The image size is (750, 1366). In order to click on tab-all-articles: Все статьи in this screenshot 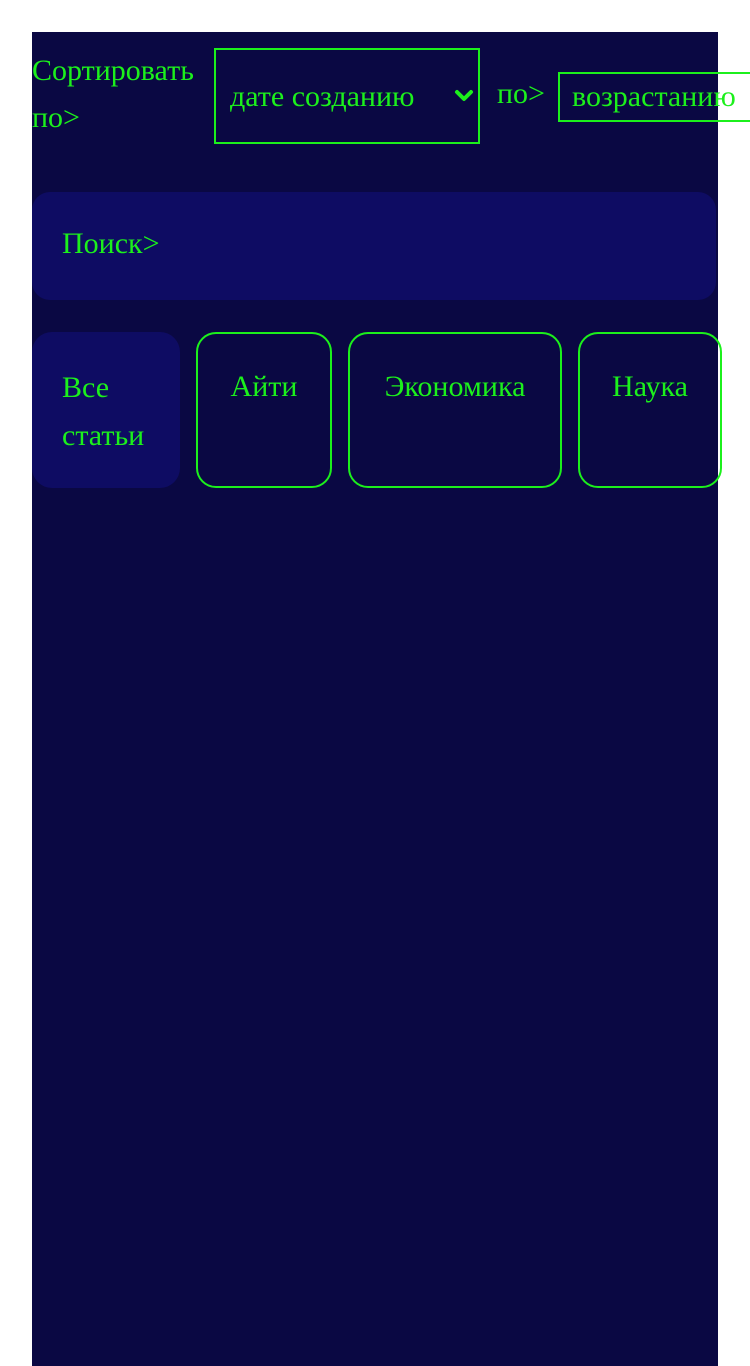, I will do `click(106, 410)`.